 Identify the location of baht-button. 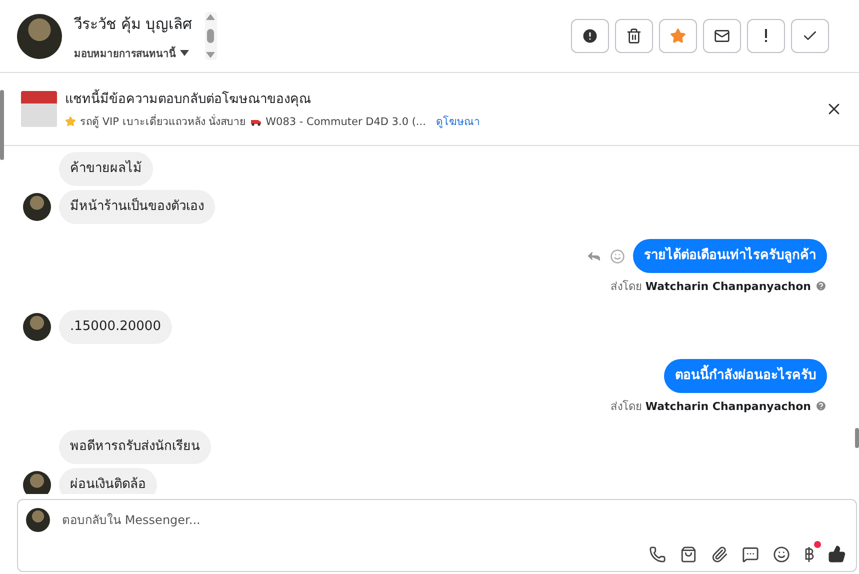
(809, 554).